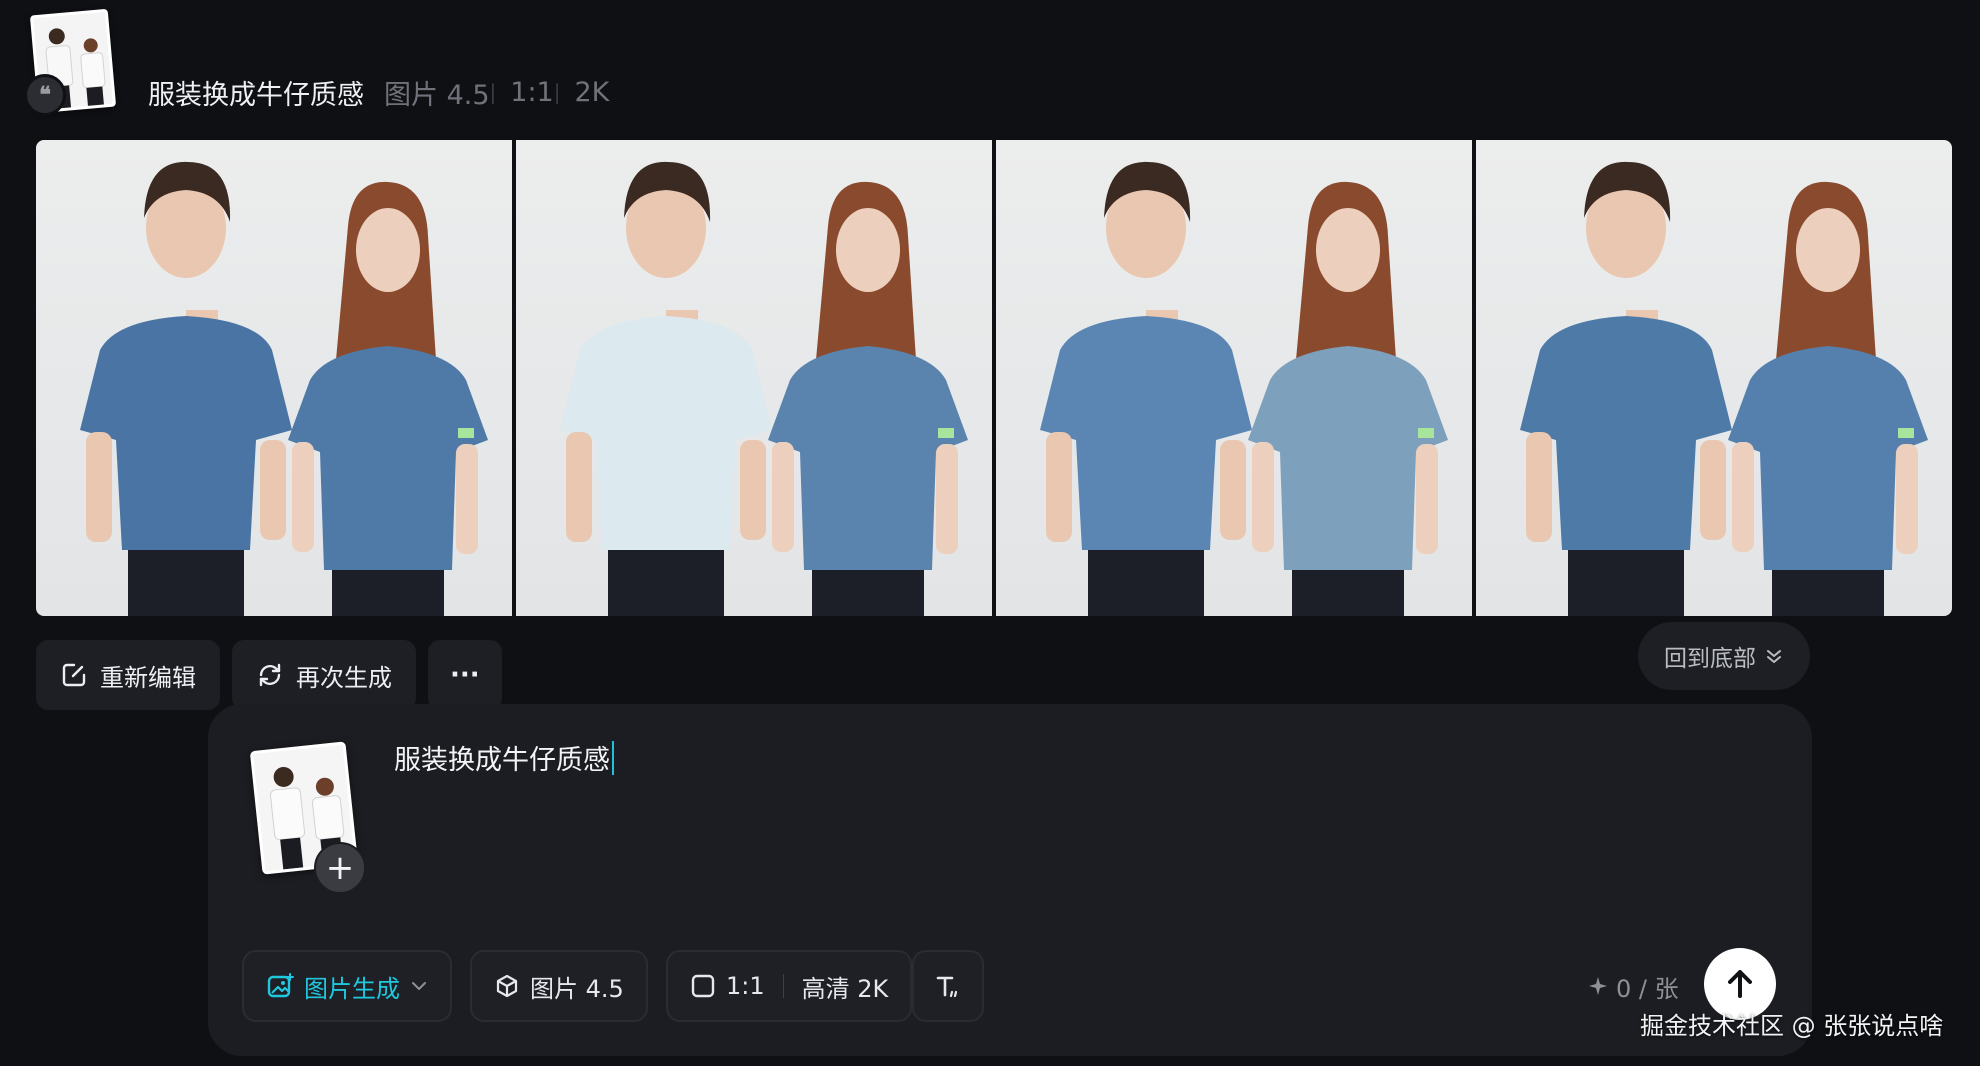 This screenshot has width=1980, height=1066. I want to click on refresh-icon, so click(270, 675).